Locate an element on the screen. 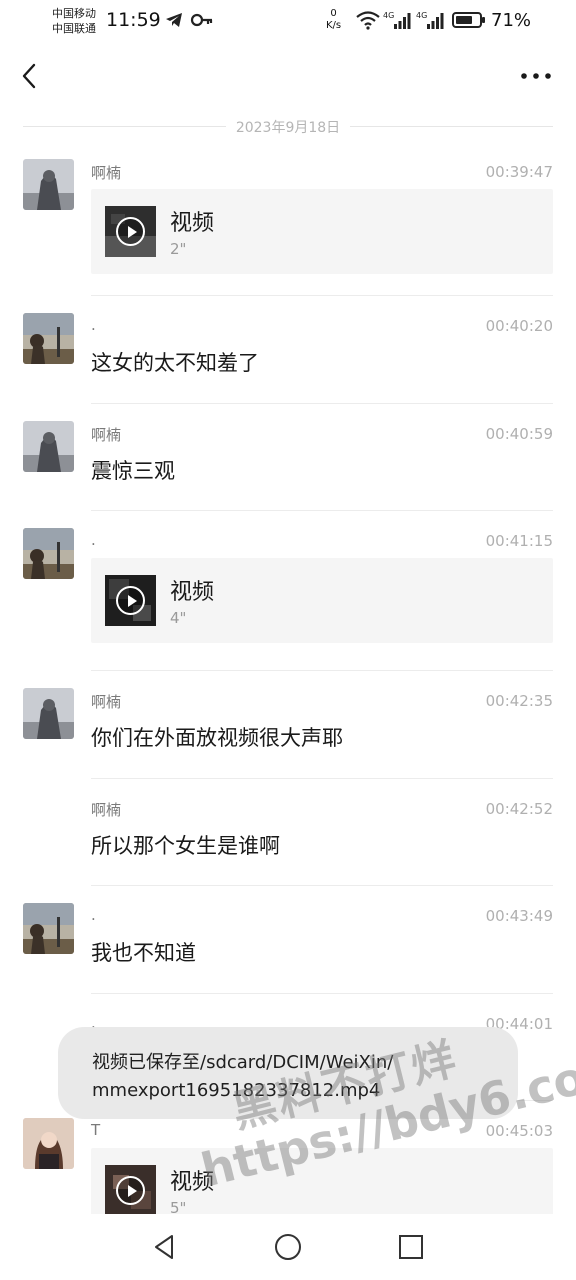 This screenshot has height=1280, width=576. list-item: 啊楠 00:42:52 所以那个女生是谁啊 is located at coordinates (288, 832).